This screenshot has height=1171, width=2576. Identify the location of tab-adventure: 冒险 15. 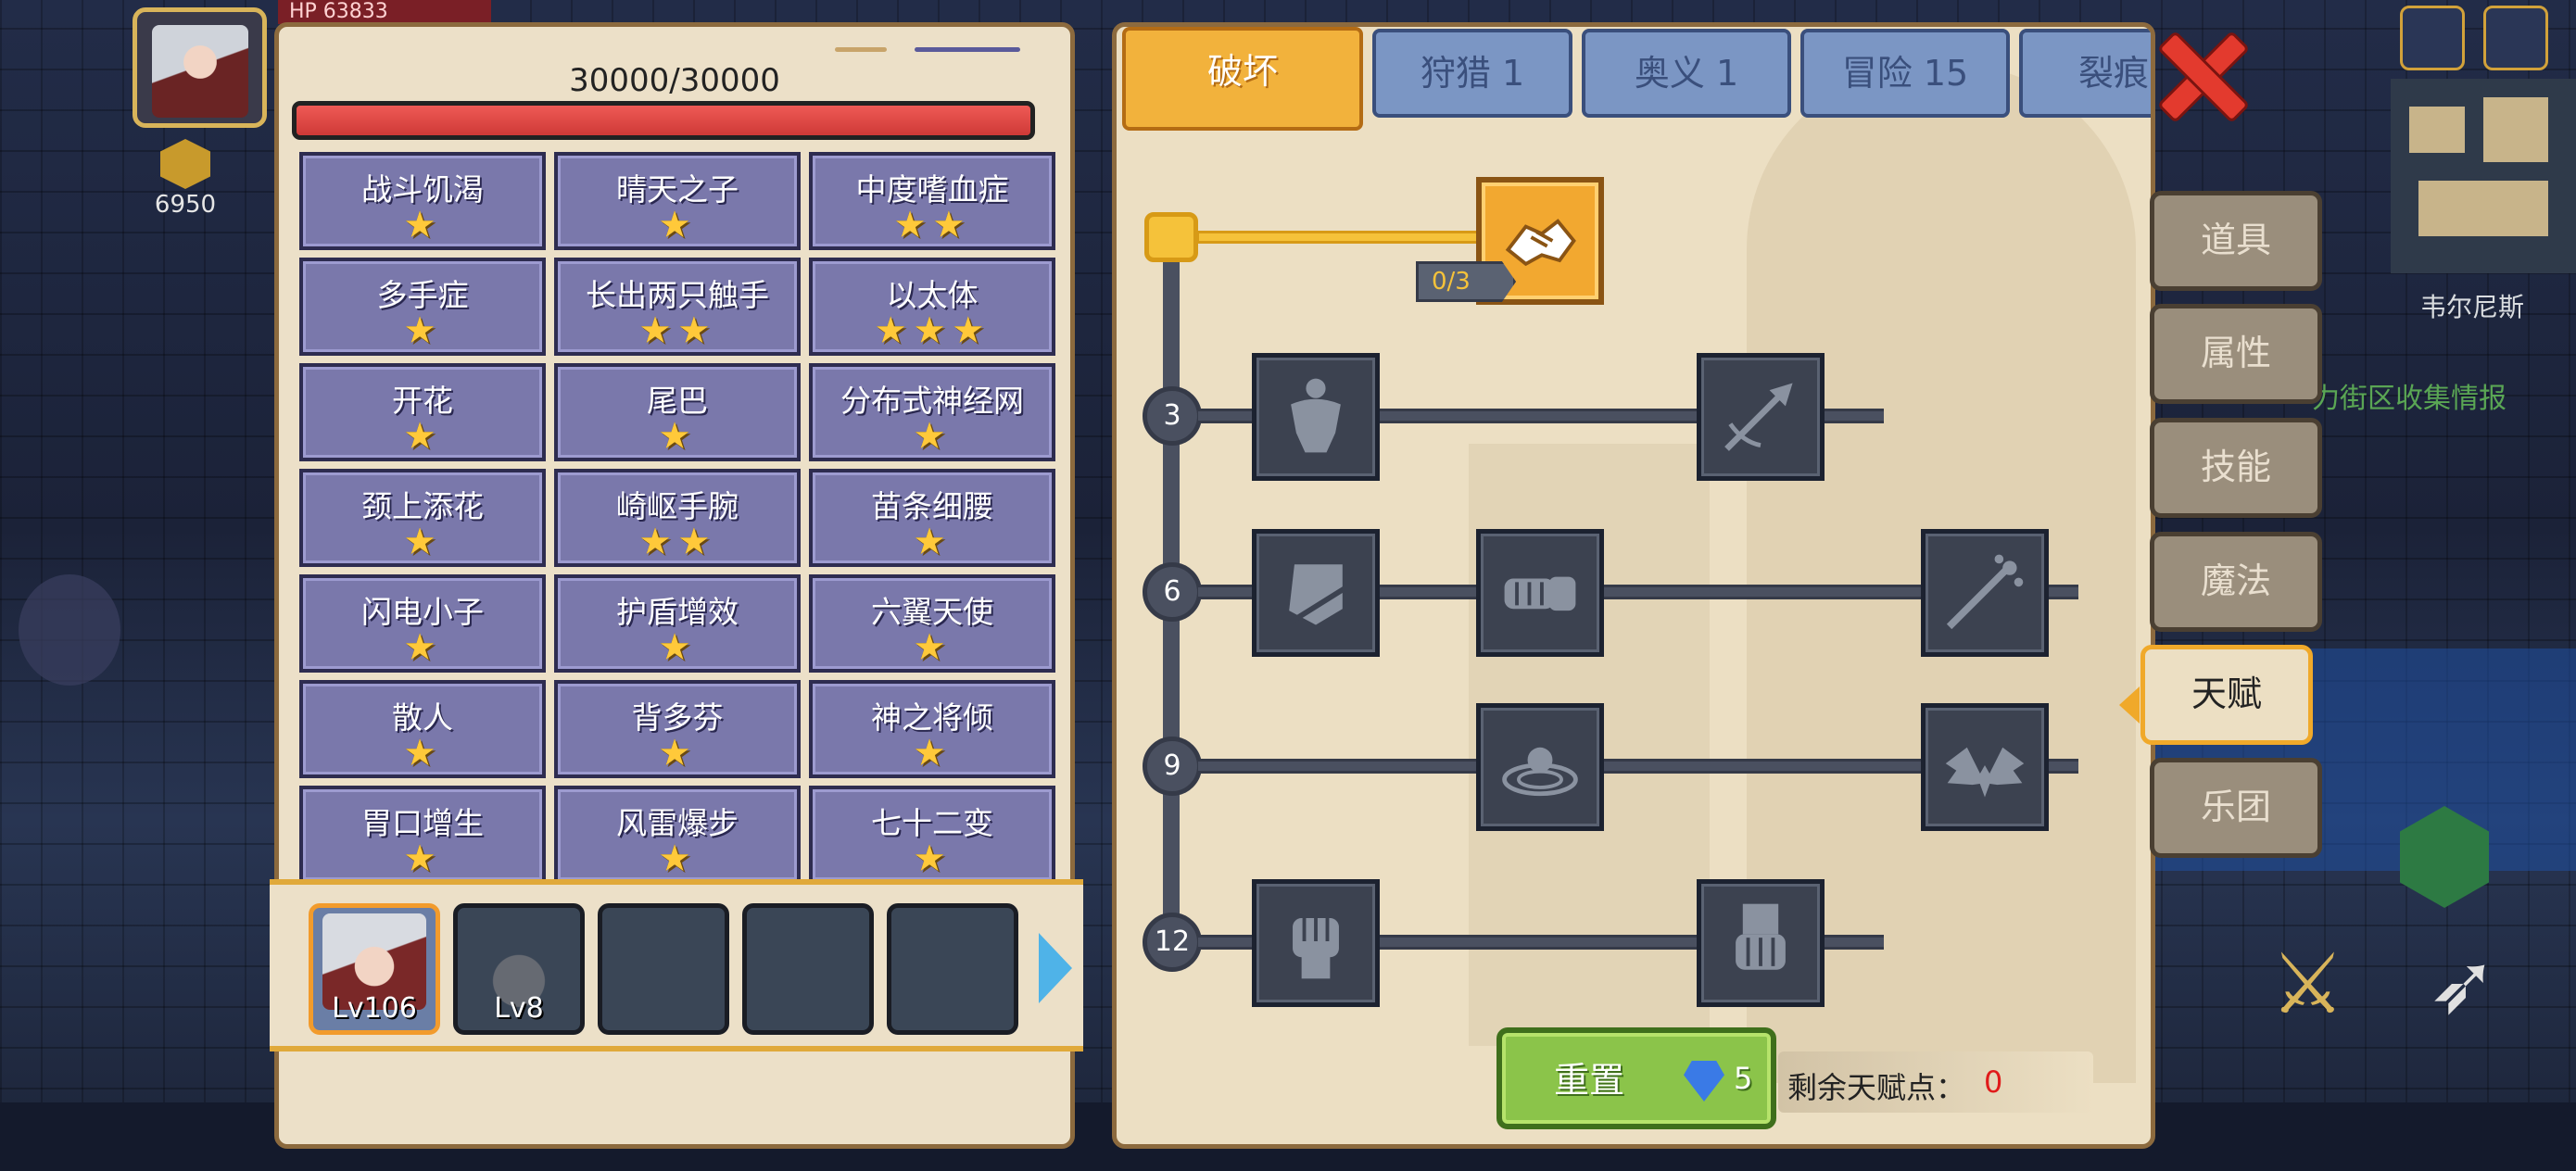
(1905, 73).